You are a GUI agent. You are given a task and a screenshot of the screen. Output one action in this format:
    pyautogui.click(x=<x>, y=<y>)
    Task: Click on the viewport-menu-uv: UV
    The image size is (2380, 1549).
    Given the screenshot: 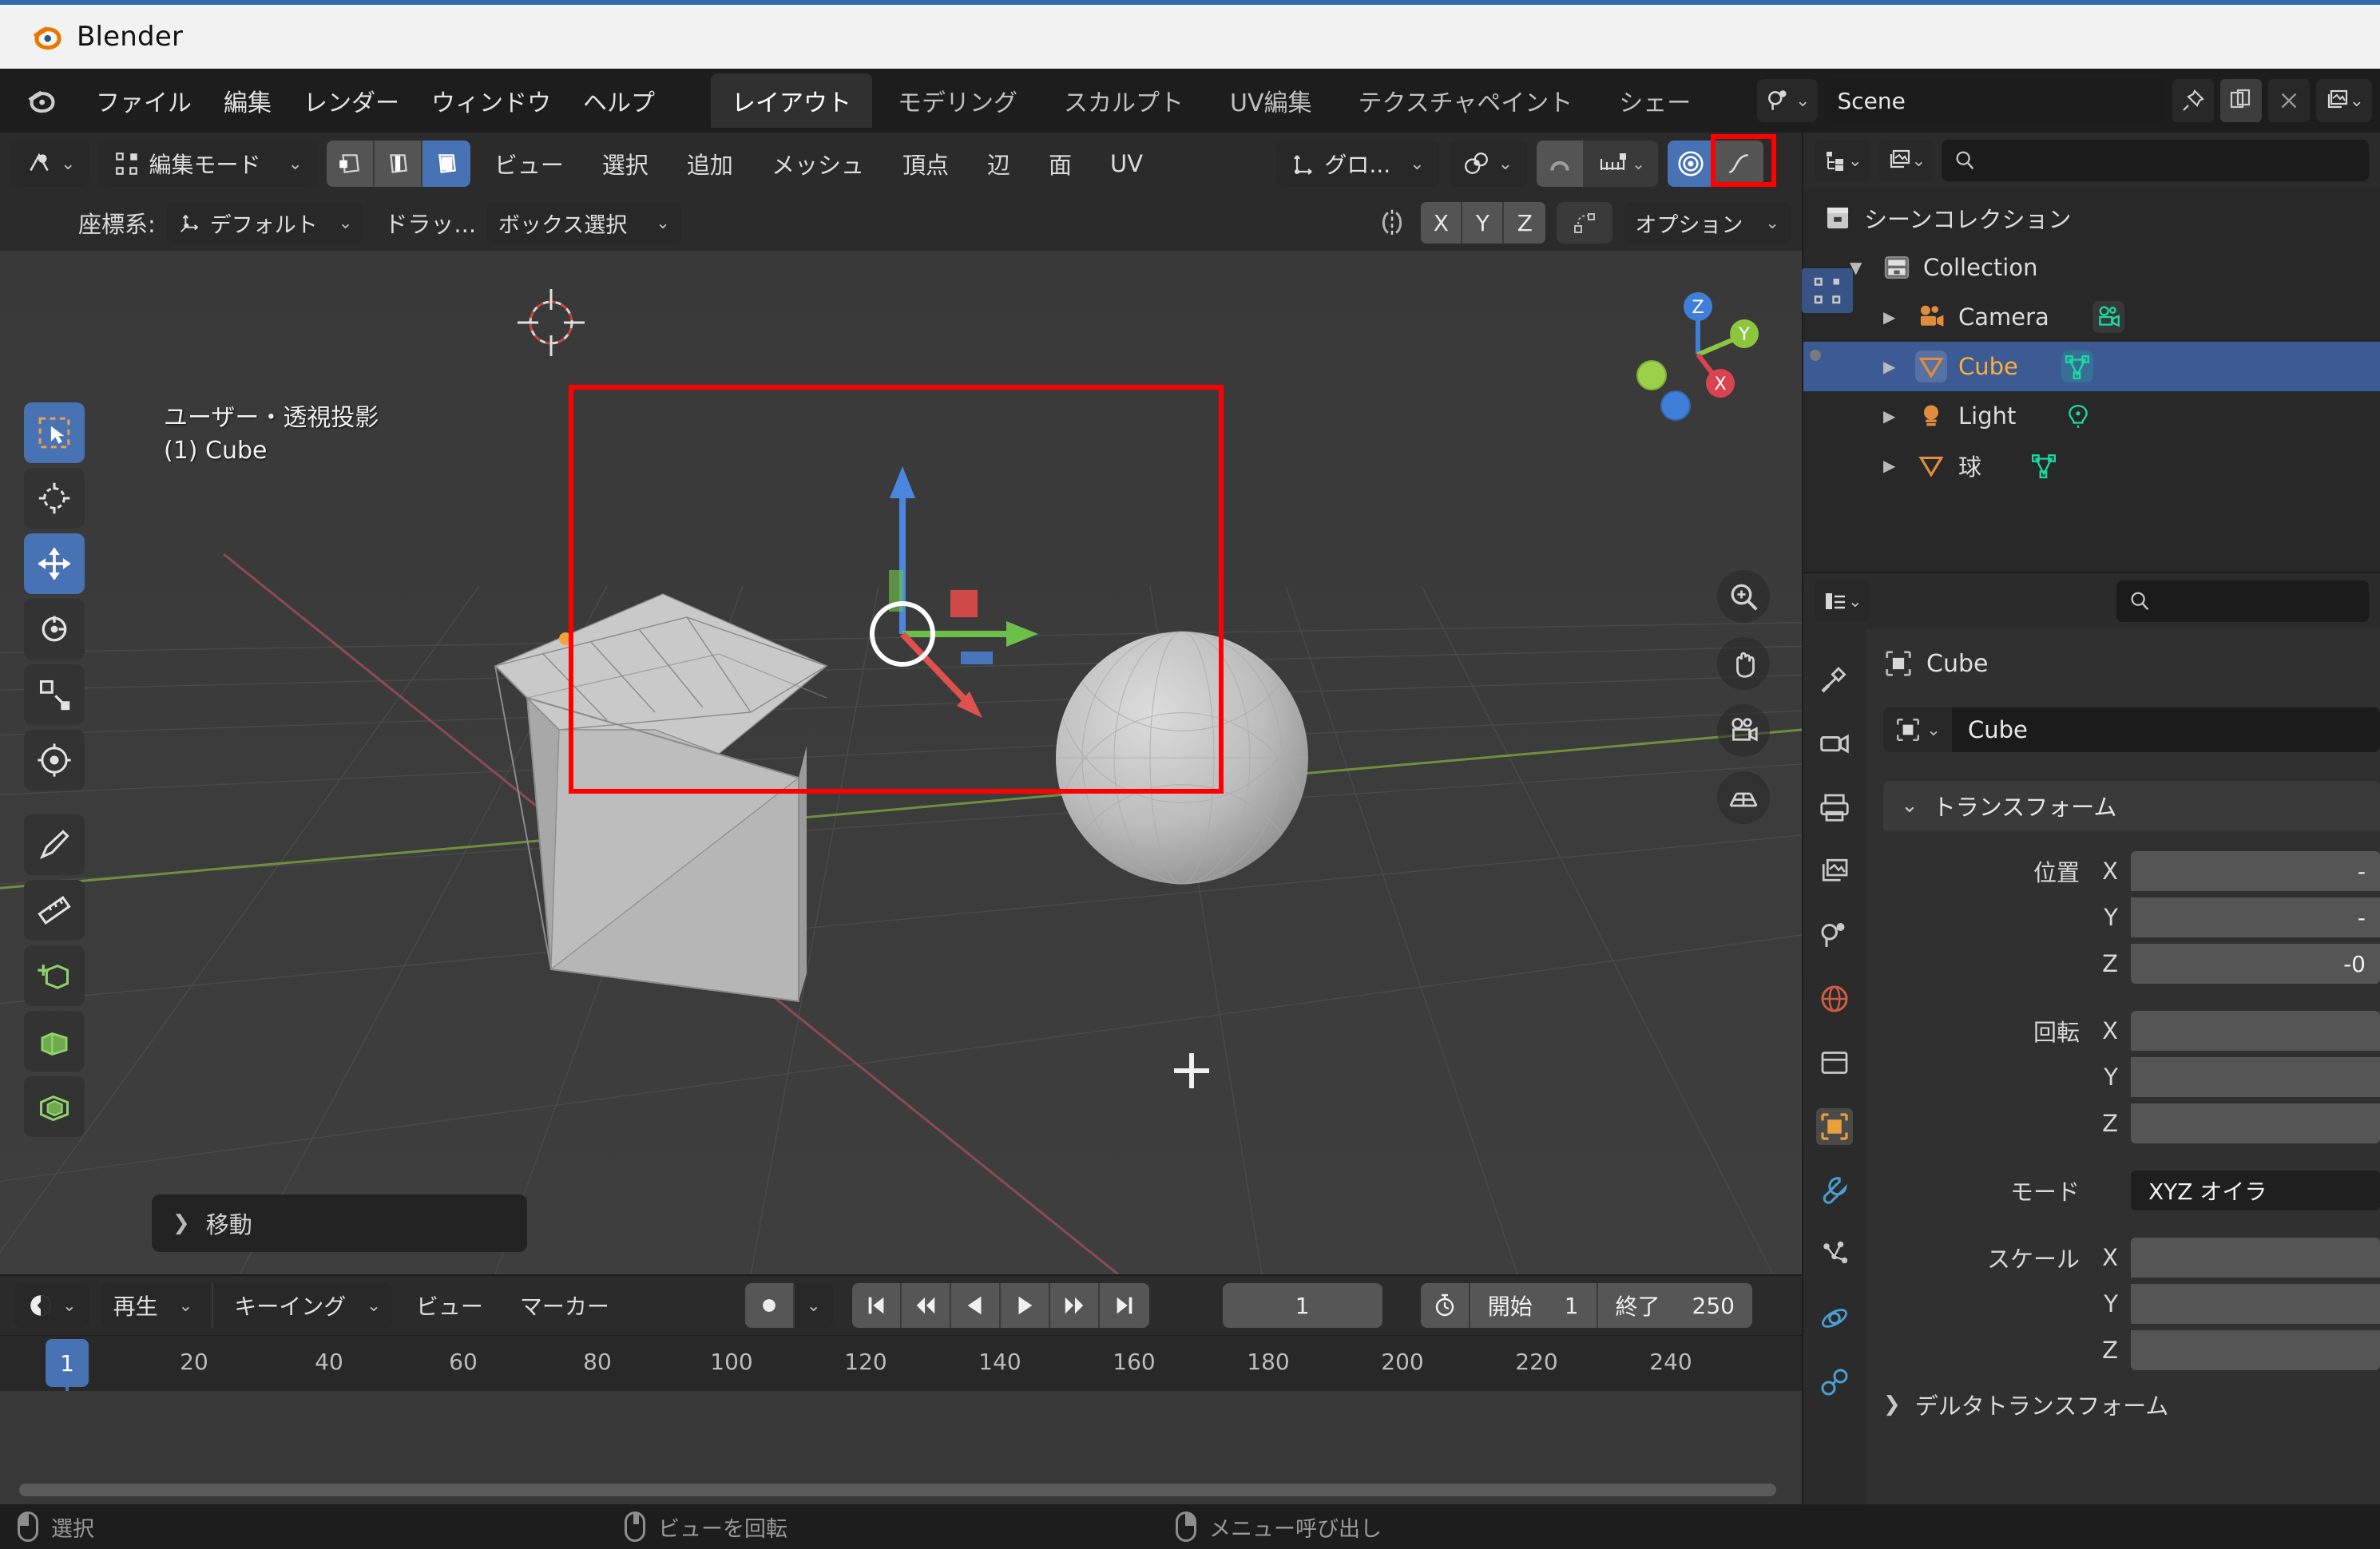 What is the action you would take?
    pyautogui.click(x=1126, y=164)
    